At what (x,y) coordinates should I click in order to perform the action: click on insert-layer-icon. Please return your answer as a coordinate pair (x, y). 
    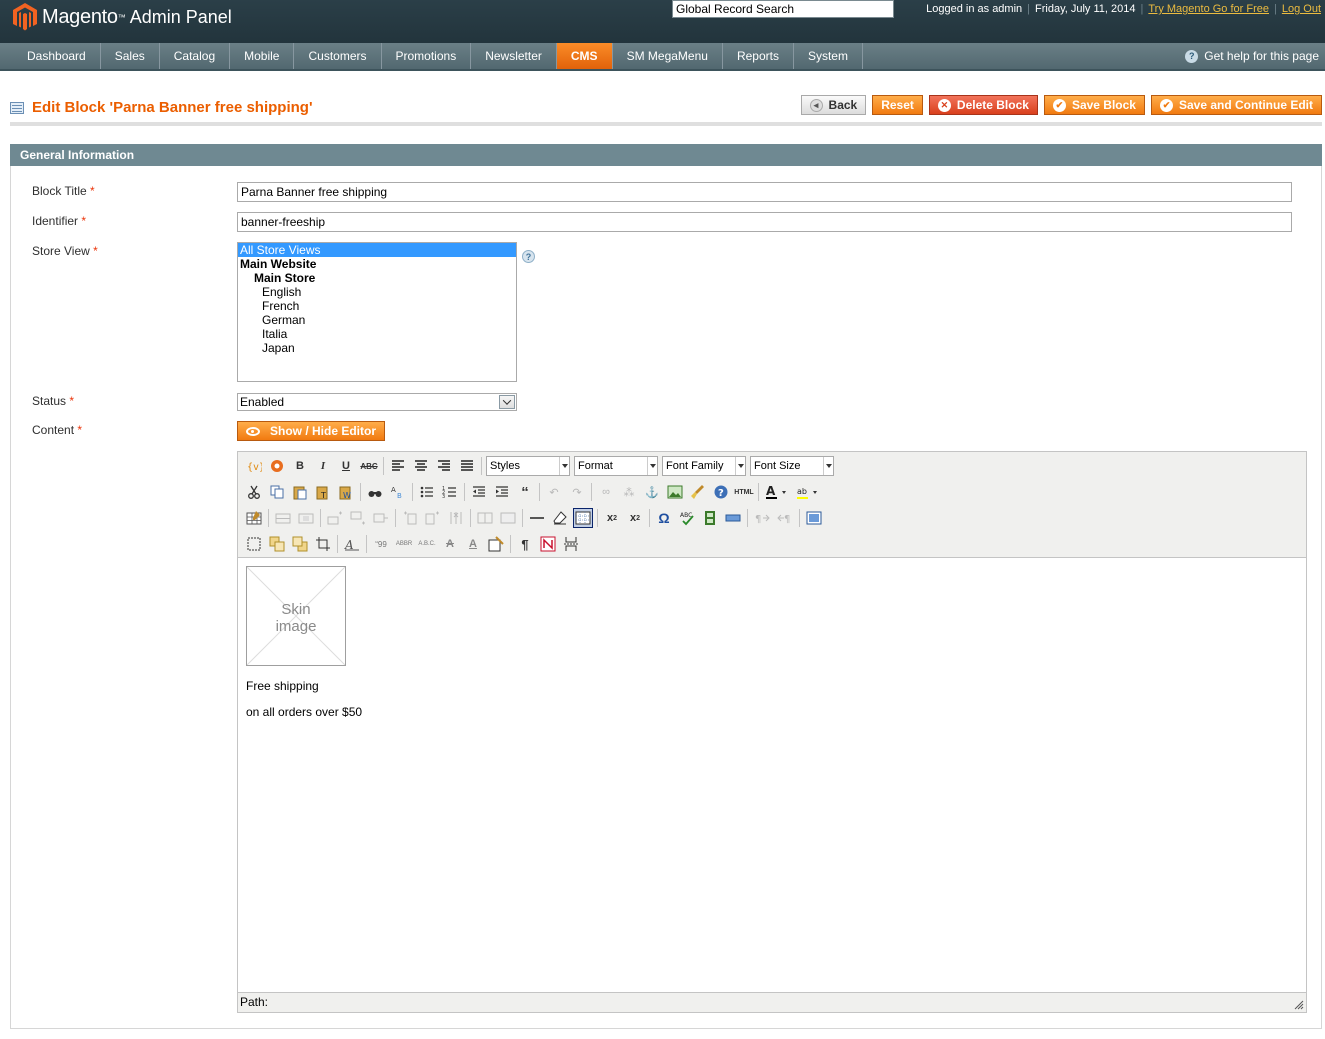
    Looking at the image, I should click on (254, 544).